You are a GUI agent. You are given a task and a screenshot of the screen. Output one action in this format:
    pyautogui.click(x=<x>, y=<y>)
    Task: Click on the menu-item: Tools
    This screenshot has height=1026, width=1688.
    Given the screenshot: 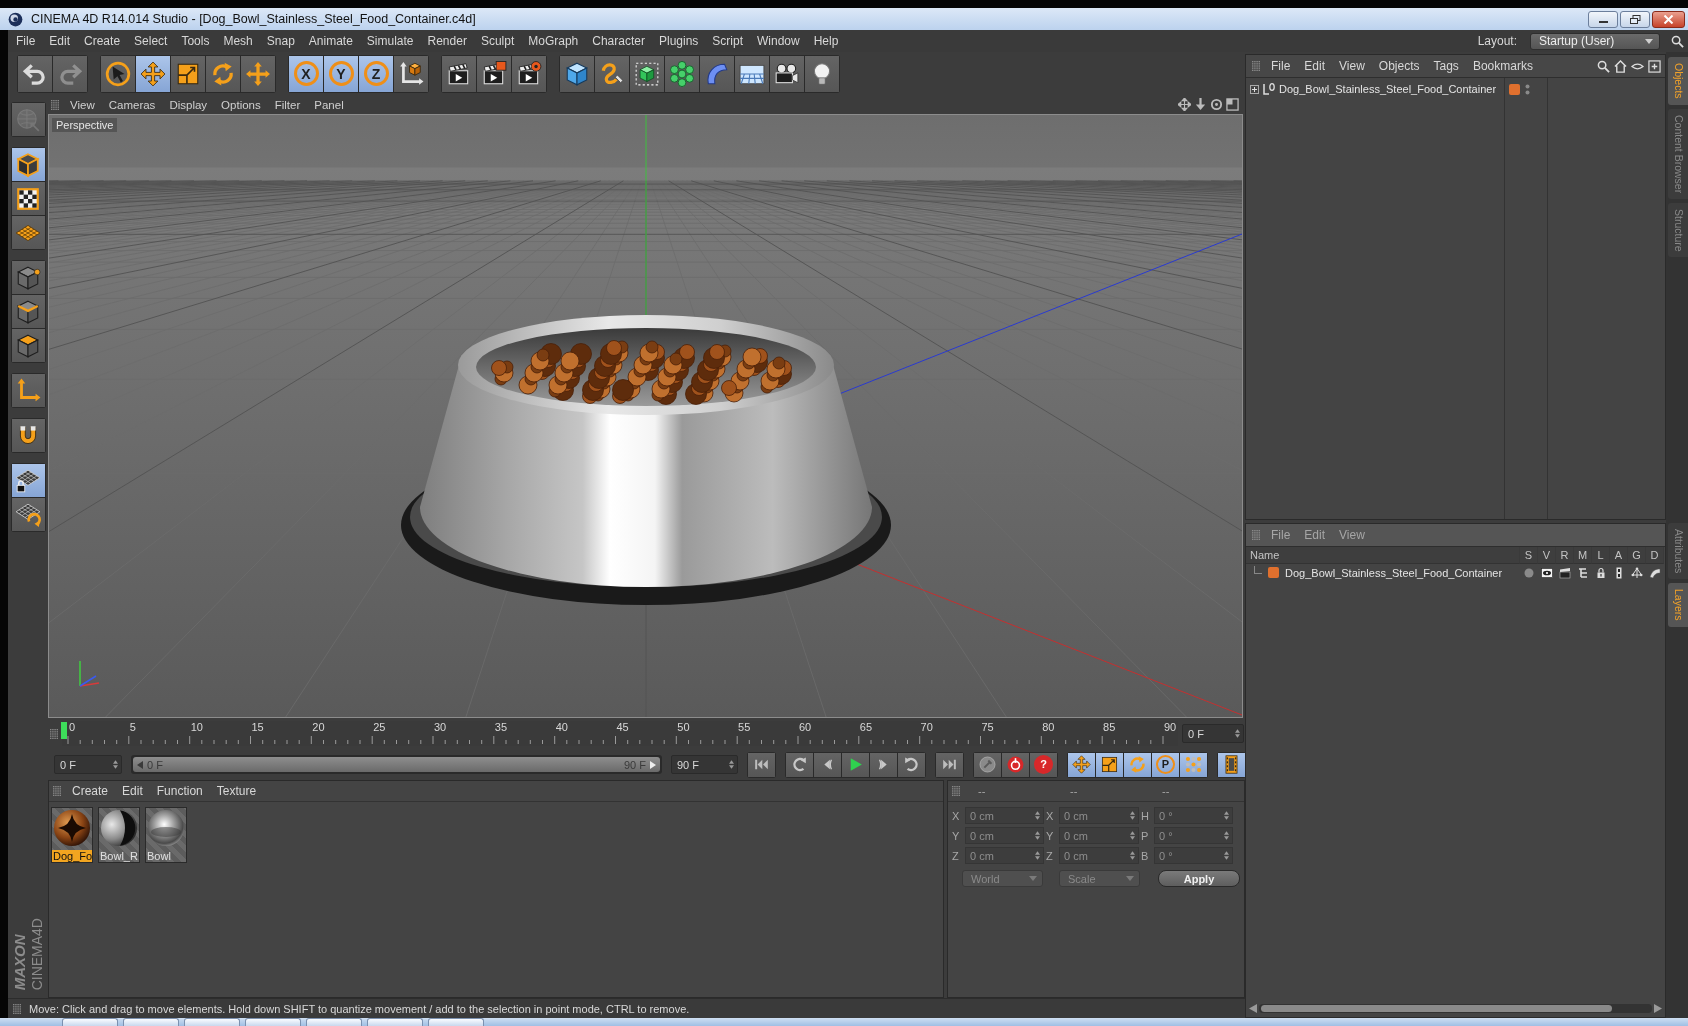 What is the action you would take?
    pyautogui.click(x=195, y=41)
    